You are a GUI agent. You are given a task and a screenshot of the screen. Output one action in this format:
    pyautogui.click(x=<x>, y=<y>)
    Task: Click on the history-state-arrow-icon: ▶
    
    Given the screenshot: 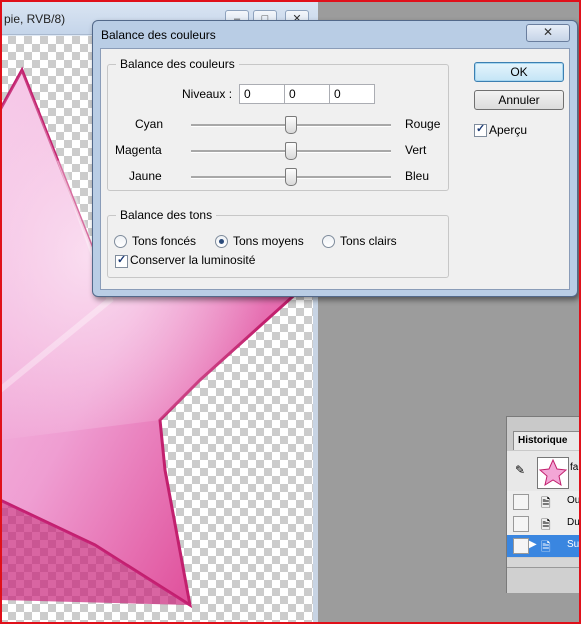 What is the action you would take?
    pyautogui.click(x=533, y=544)
    